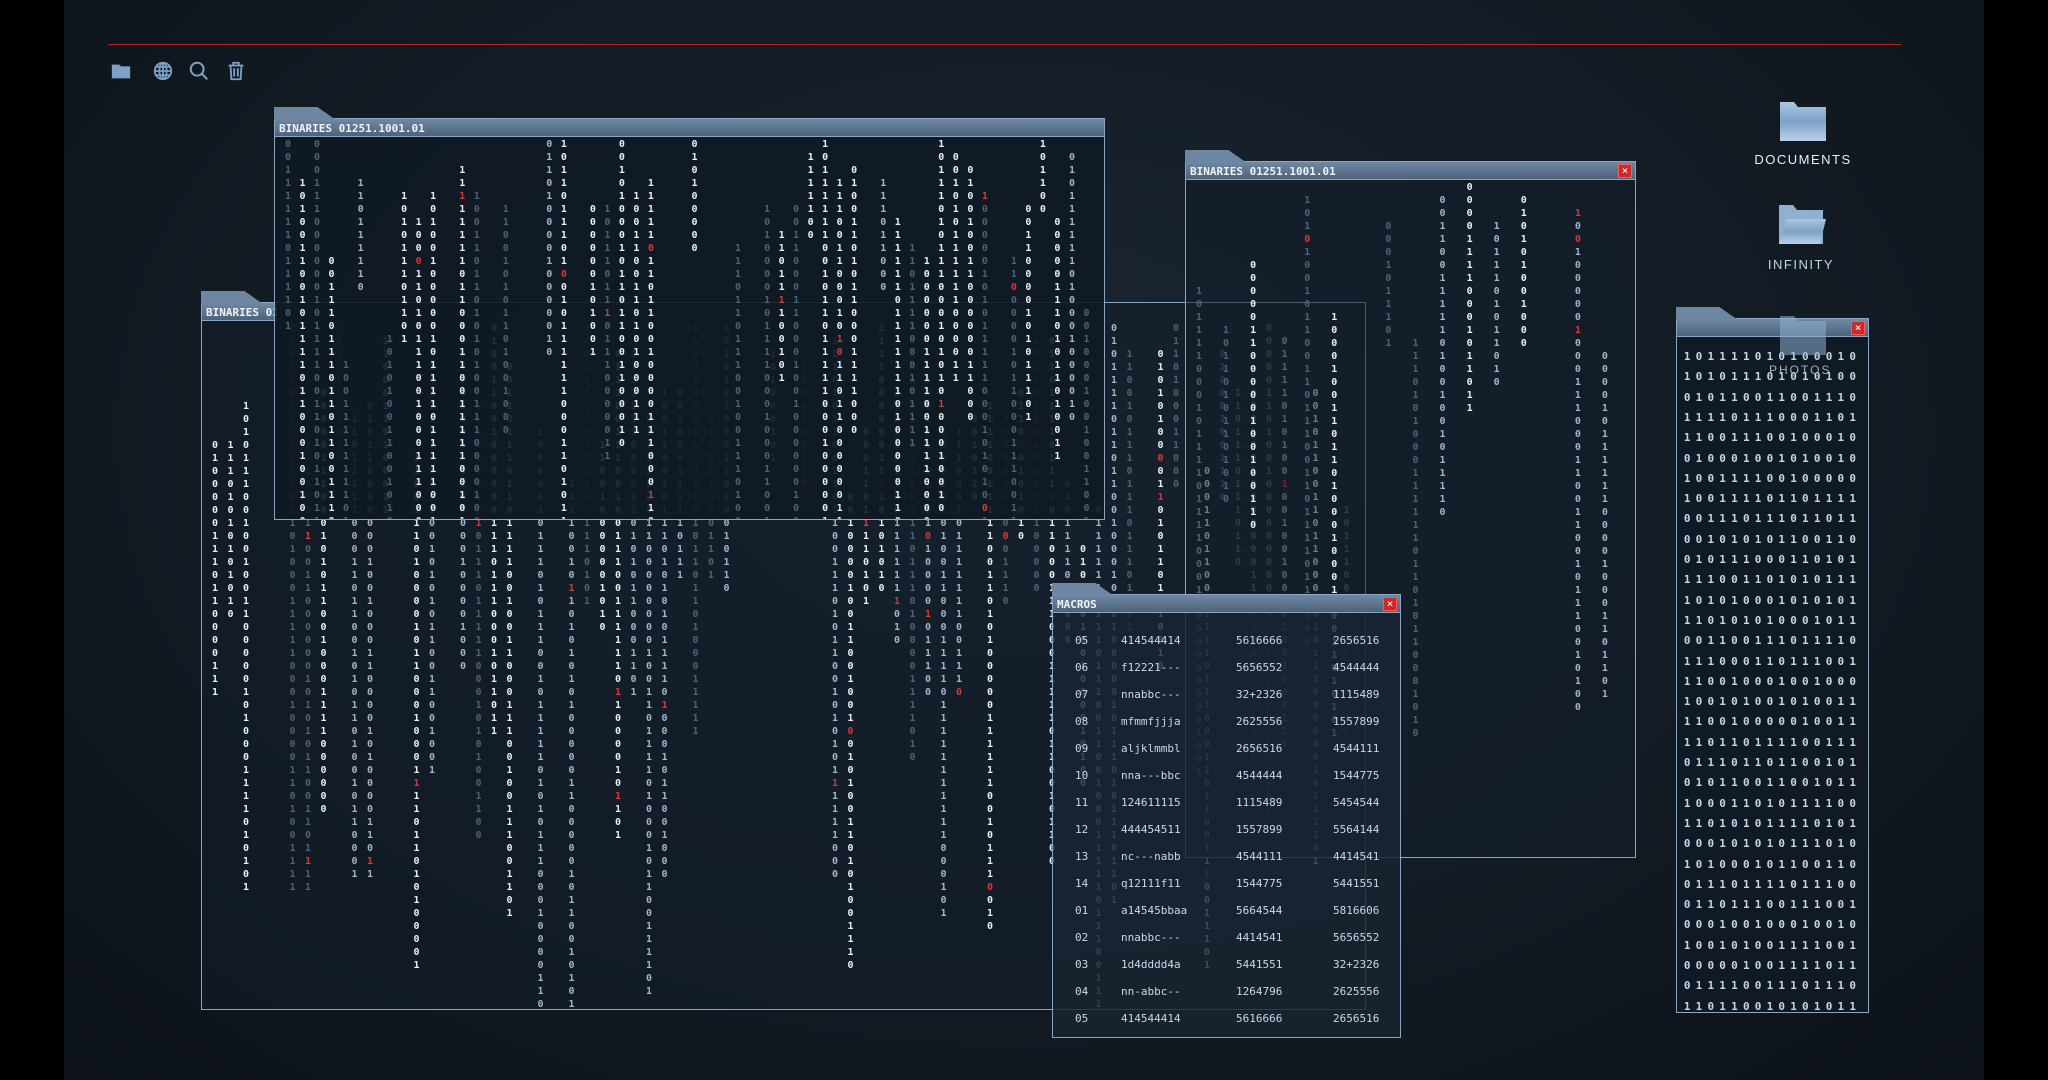  What do you see at coordinates (1772, 965) in the screenshot?
I see `binary-row: 000001001111011` at bounding box center [1772, 965].